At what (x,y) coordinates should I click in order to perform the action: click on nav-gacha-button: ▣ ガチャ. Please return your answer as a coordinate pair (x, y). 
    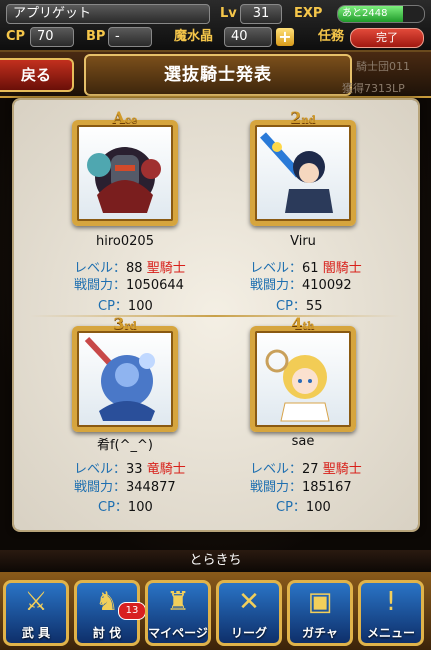
    Looking at the image, I should click on (320, 613).